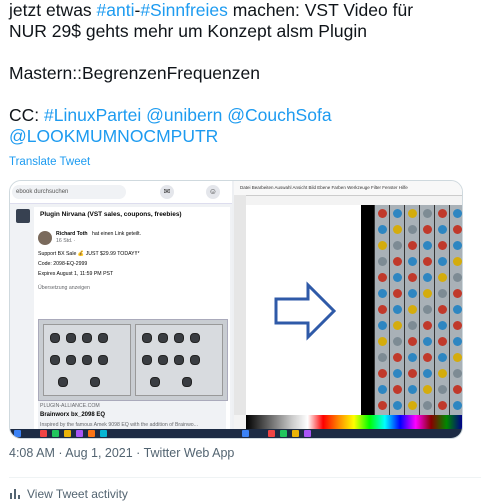 This screenshot has height=501, width=481. I want to click on translate-tweet-link: Translate Tweet, so click(49, 162).